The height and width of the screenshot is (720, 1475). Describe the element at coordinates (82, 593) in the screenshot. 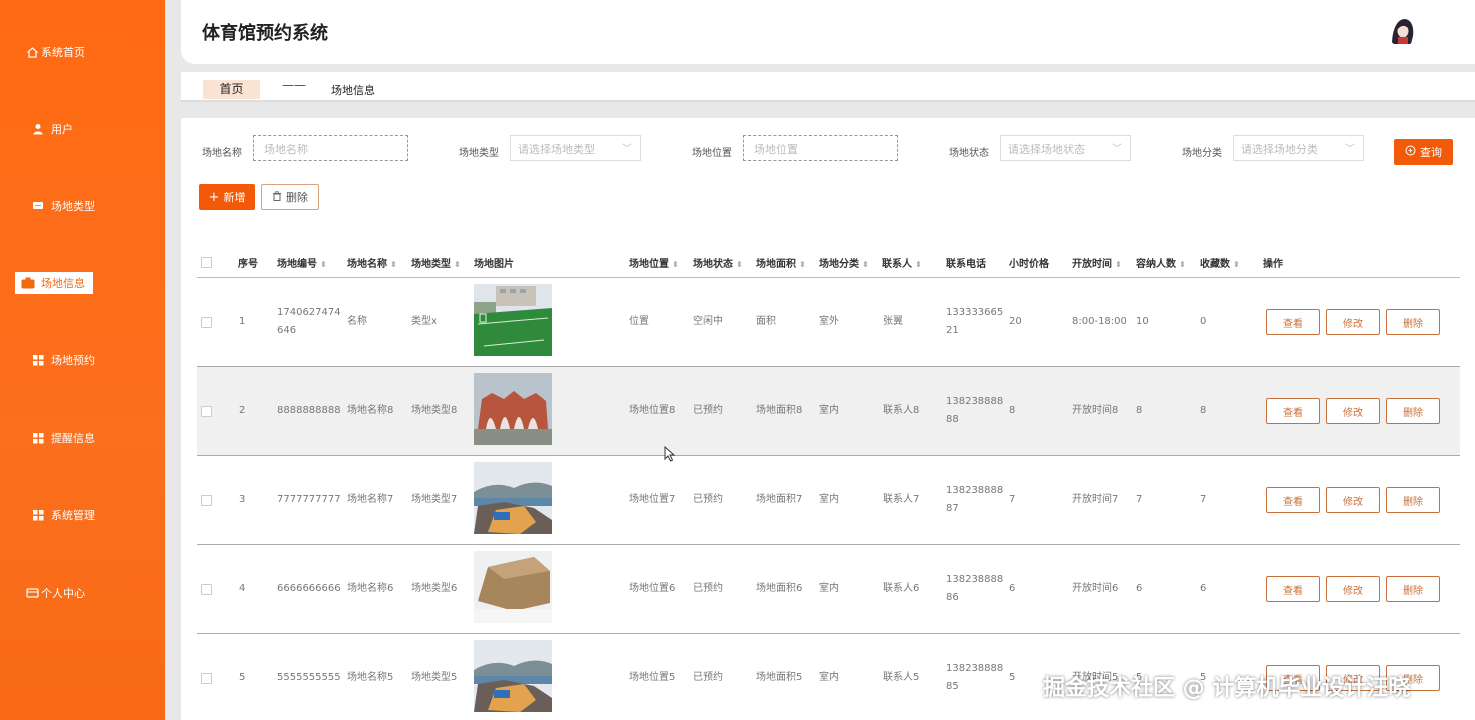

I see `sidebar-item-profile: 个人中心` at that location.